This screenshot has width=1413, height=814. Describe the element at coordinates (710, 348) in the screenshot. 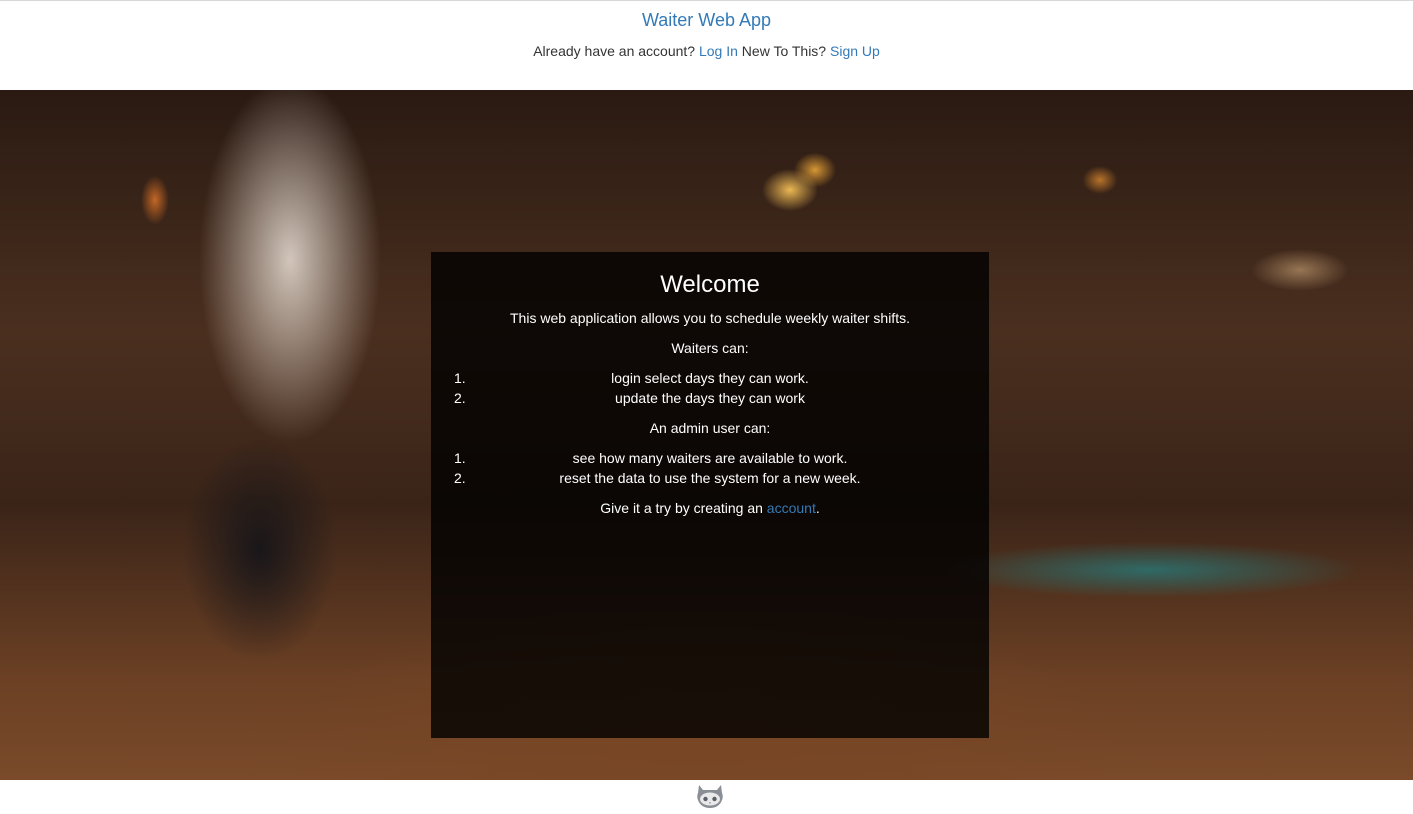

I see `waiters-heading: Waiters can:` at that location.